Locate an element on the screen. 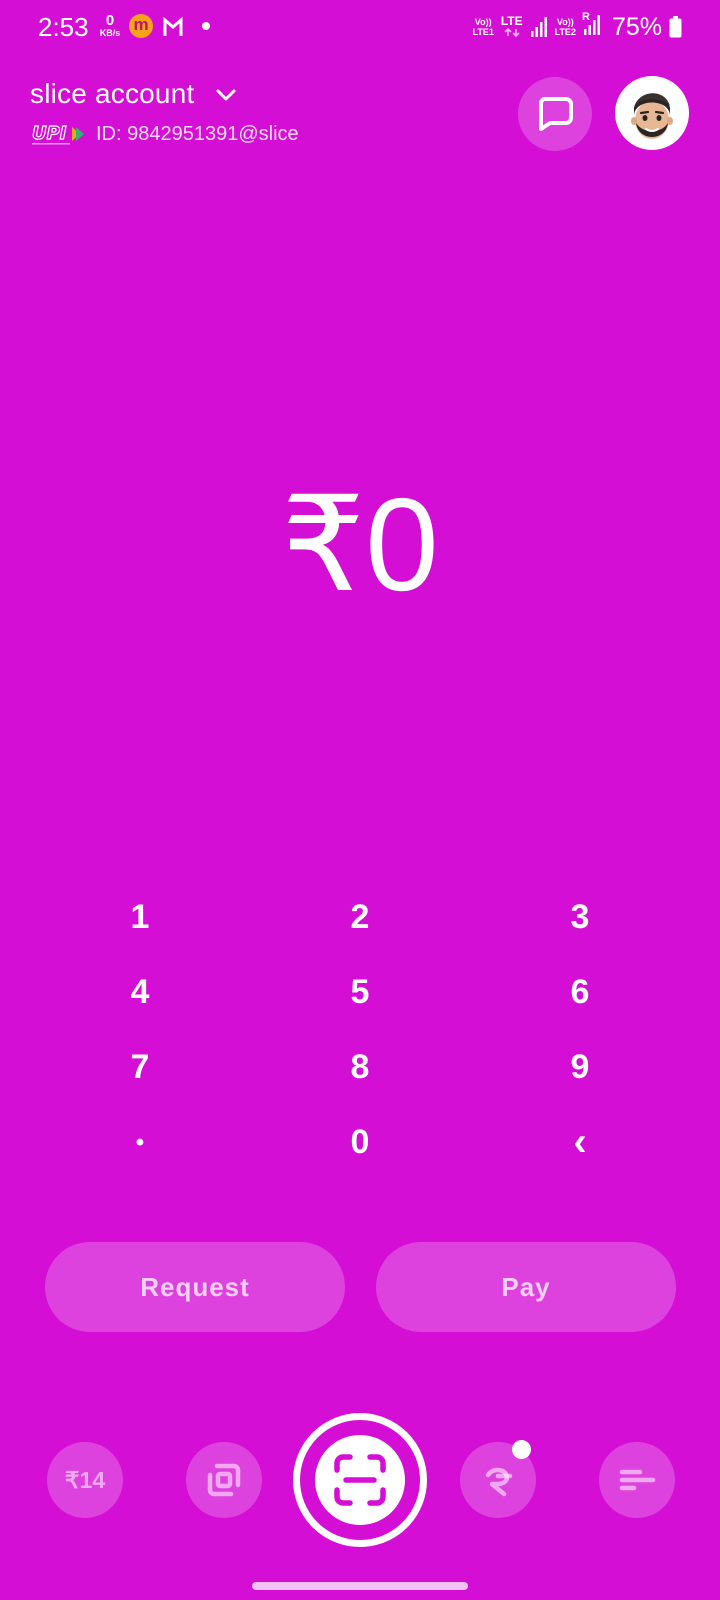 The height and width of the screenshot is (1600, 720). scan-qr-icon is located at coordinates (360, 1480).